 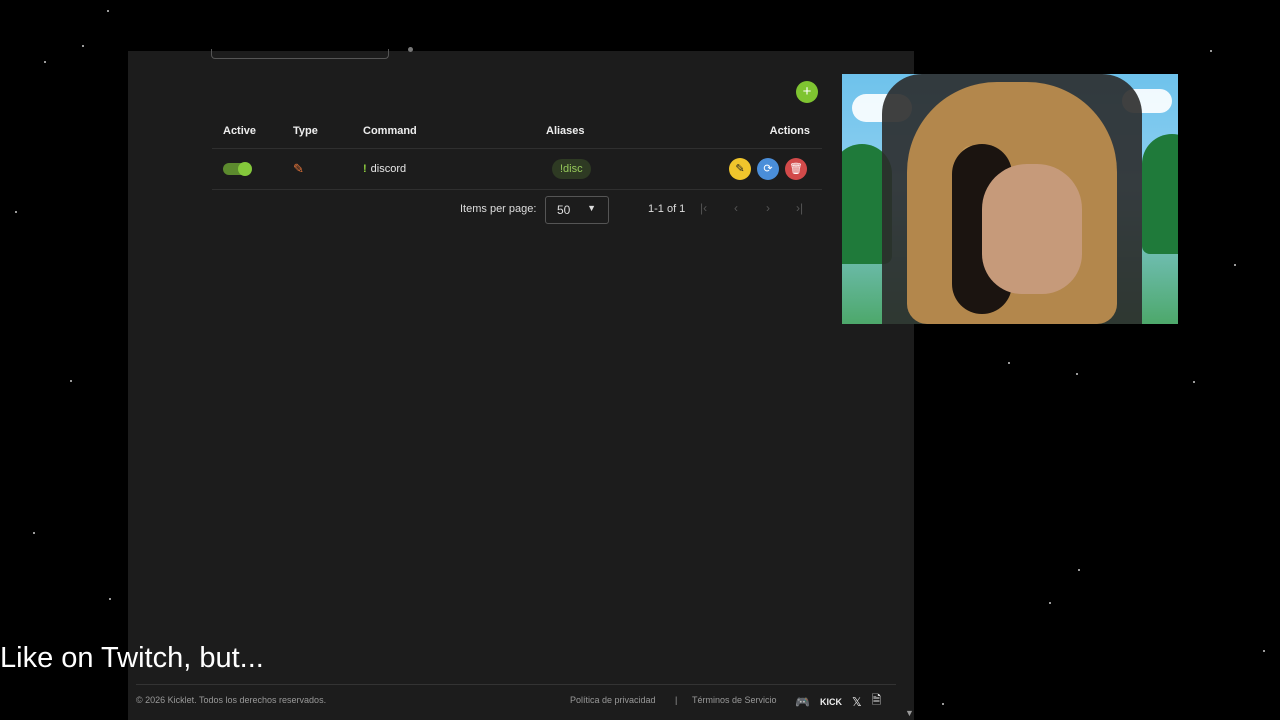 What do you see at coordinates (789, 131) in the screenshot?
I see `header-actions: Actions` at bounding box center [789, 131].